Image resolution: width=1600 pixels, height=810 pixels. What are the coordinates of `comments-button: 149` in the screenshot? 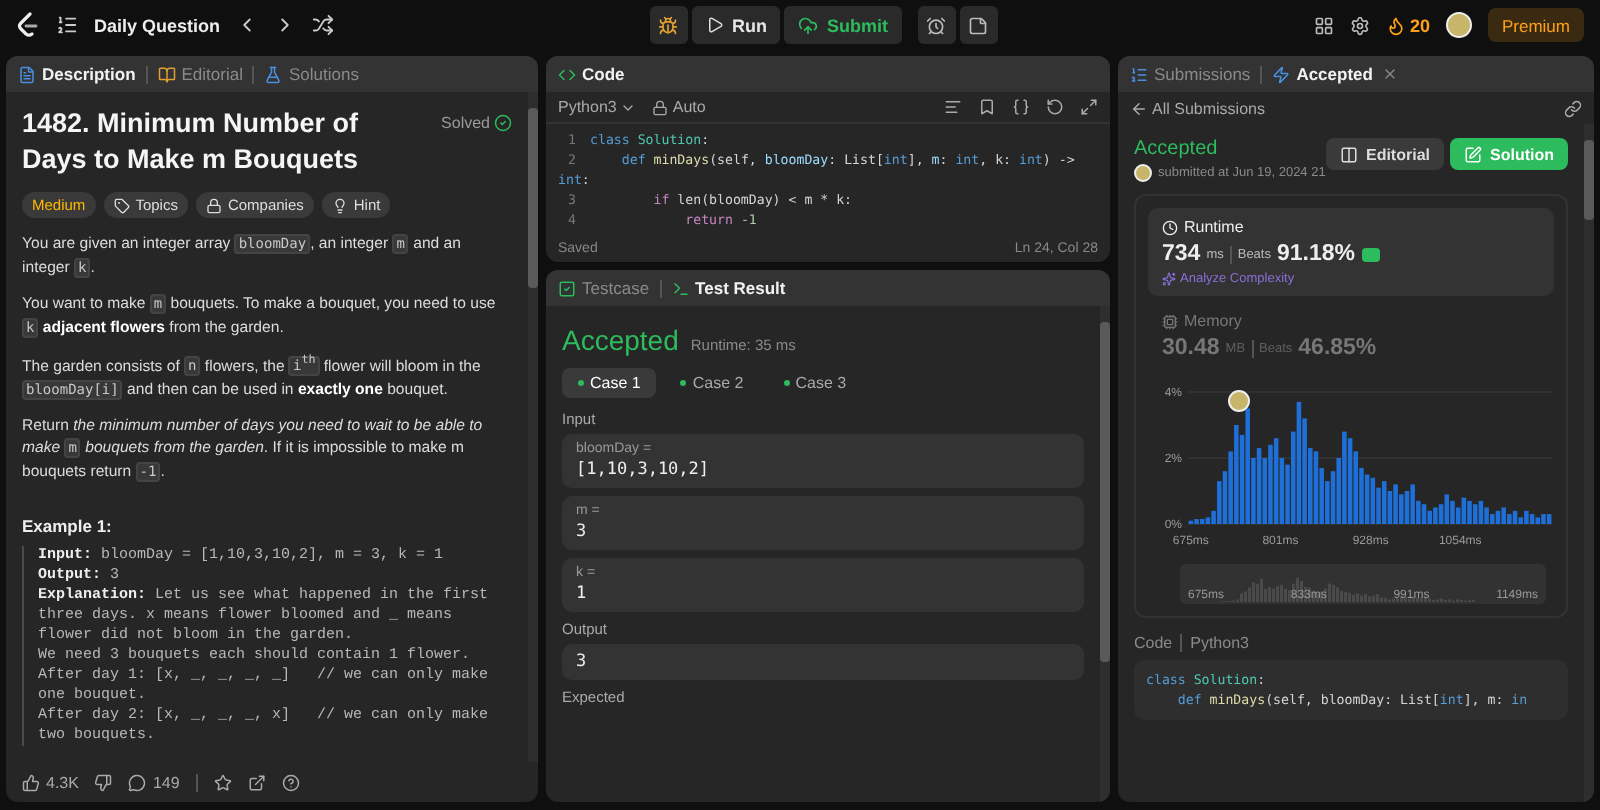 It's located at (154, 782).